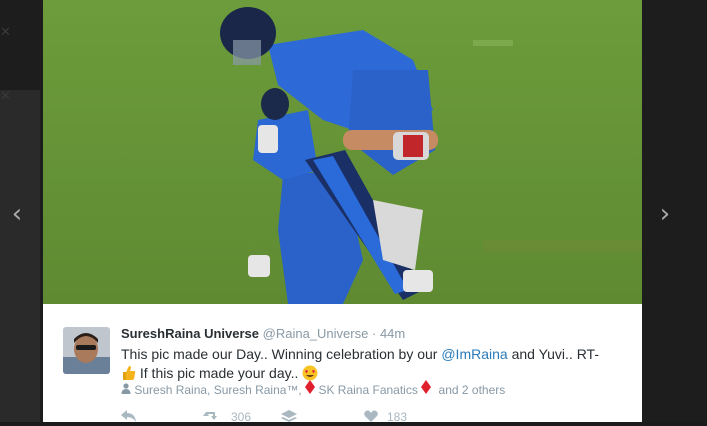 The height and width of the screenshot is (426, 707). What do you see at coordinates (17, 214) in the screenshot?
I see `chevron-left-icon: ‹` at bounding box center [17, 214].